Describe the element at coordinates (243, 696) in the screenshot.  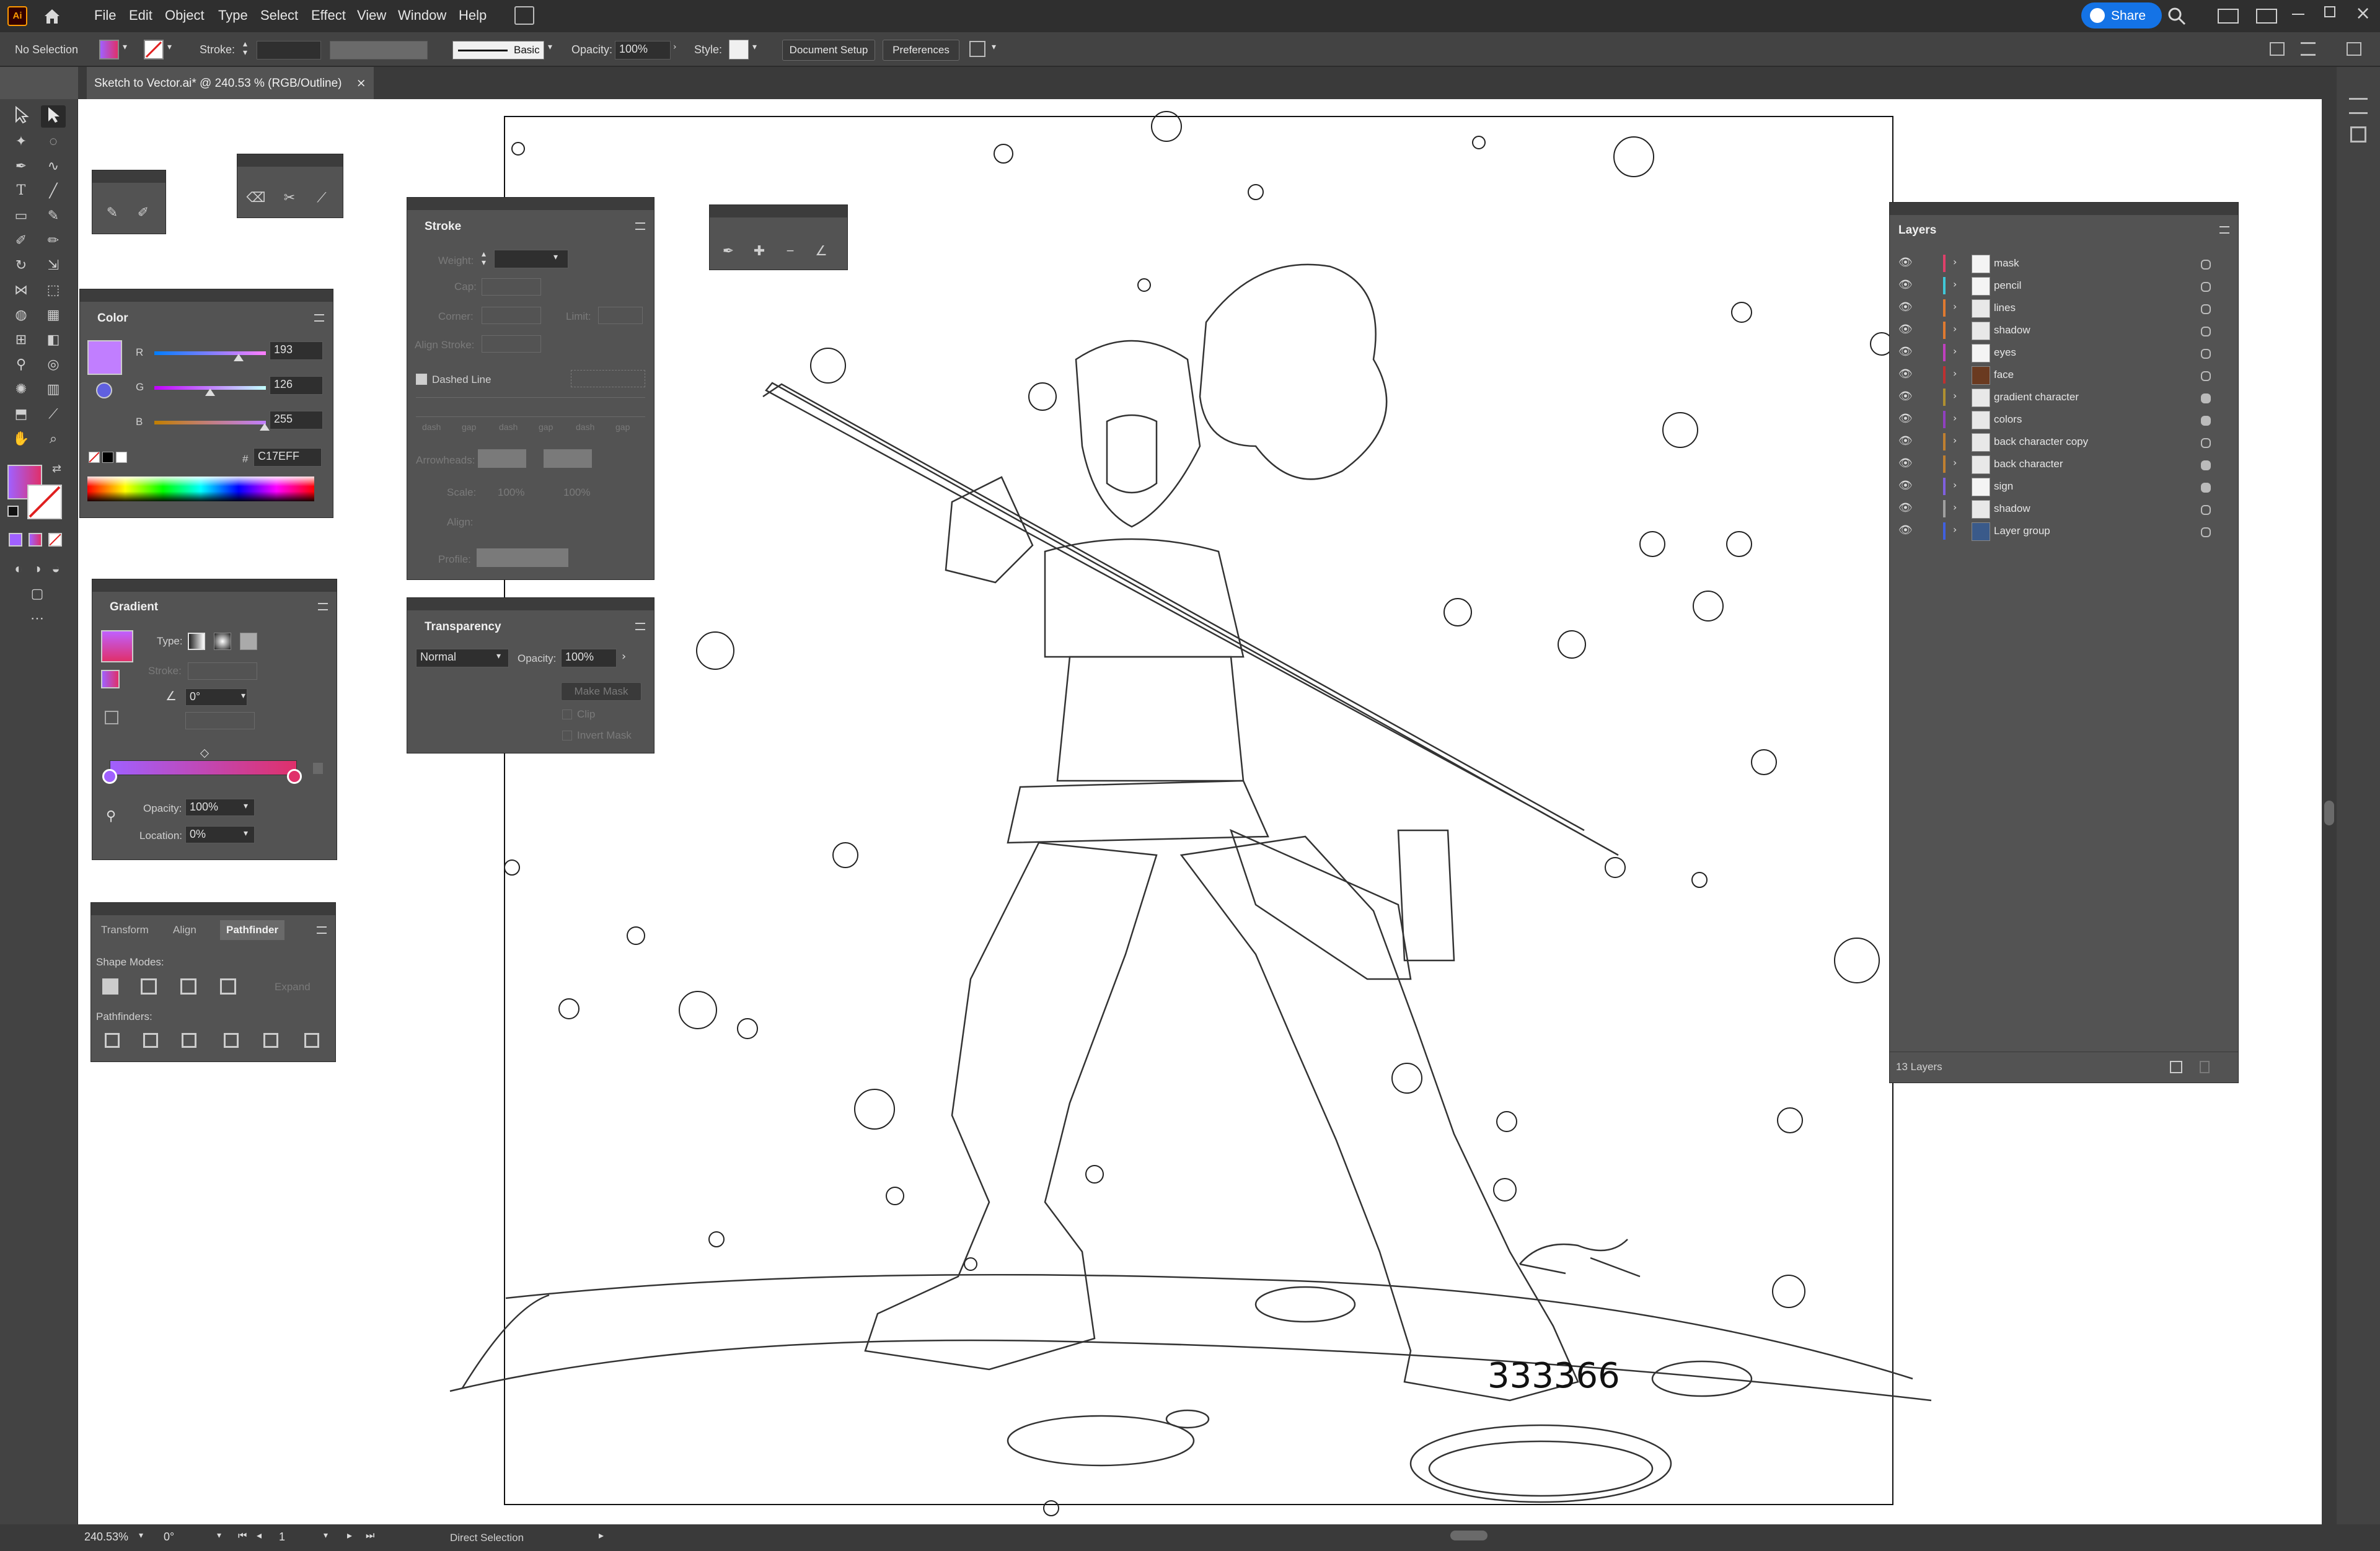
I see `angle-dropdown-icon: ▾` at that location.